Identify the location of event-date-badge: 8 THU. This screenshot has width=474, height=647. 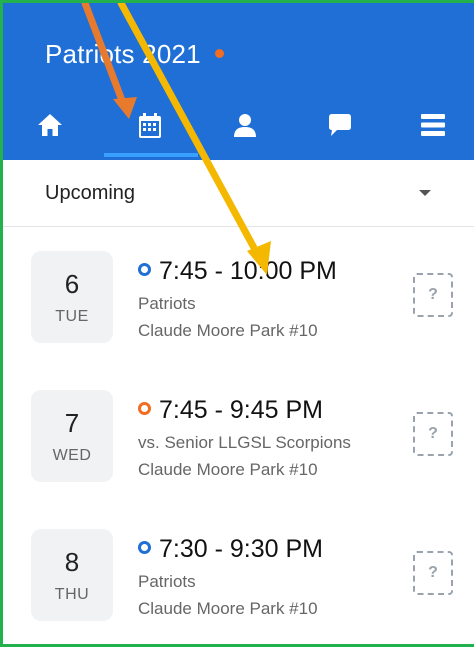
(72, 575).